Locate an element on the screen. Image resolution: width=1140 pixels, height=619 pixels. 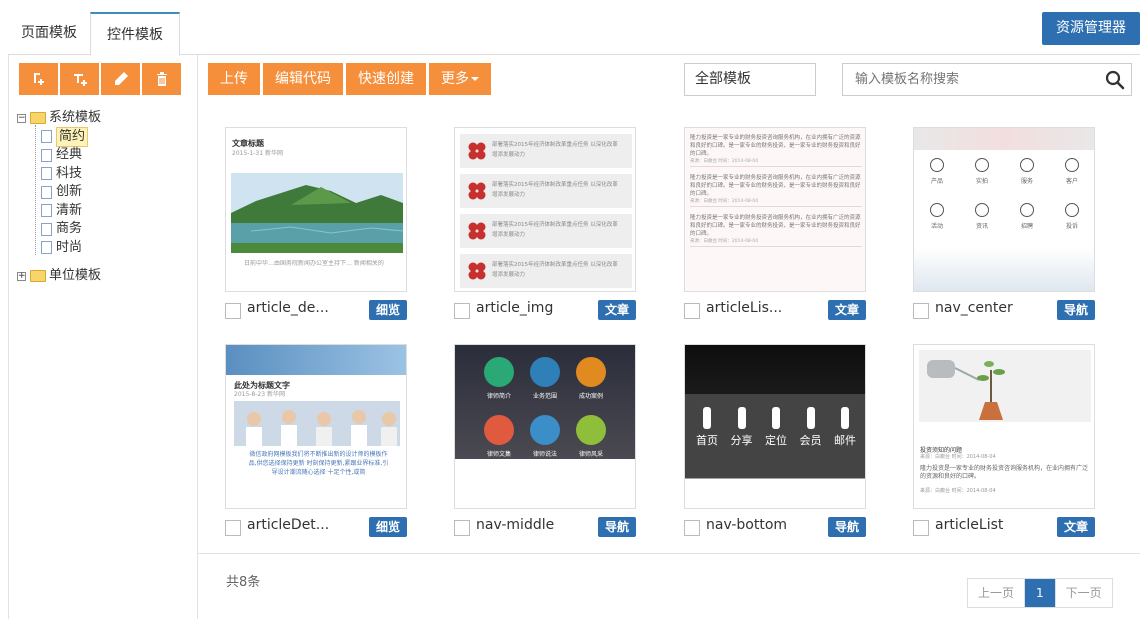
tree-item-shishang: 时尚 is located at coordinates (71, 248).